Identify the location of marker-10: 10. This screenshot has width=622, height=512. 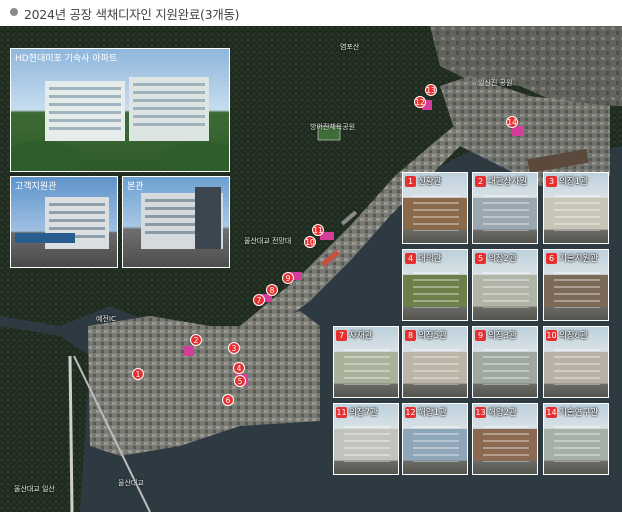
(310, 242).